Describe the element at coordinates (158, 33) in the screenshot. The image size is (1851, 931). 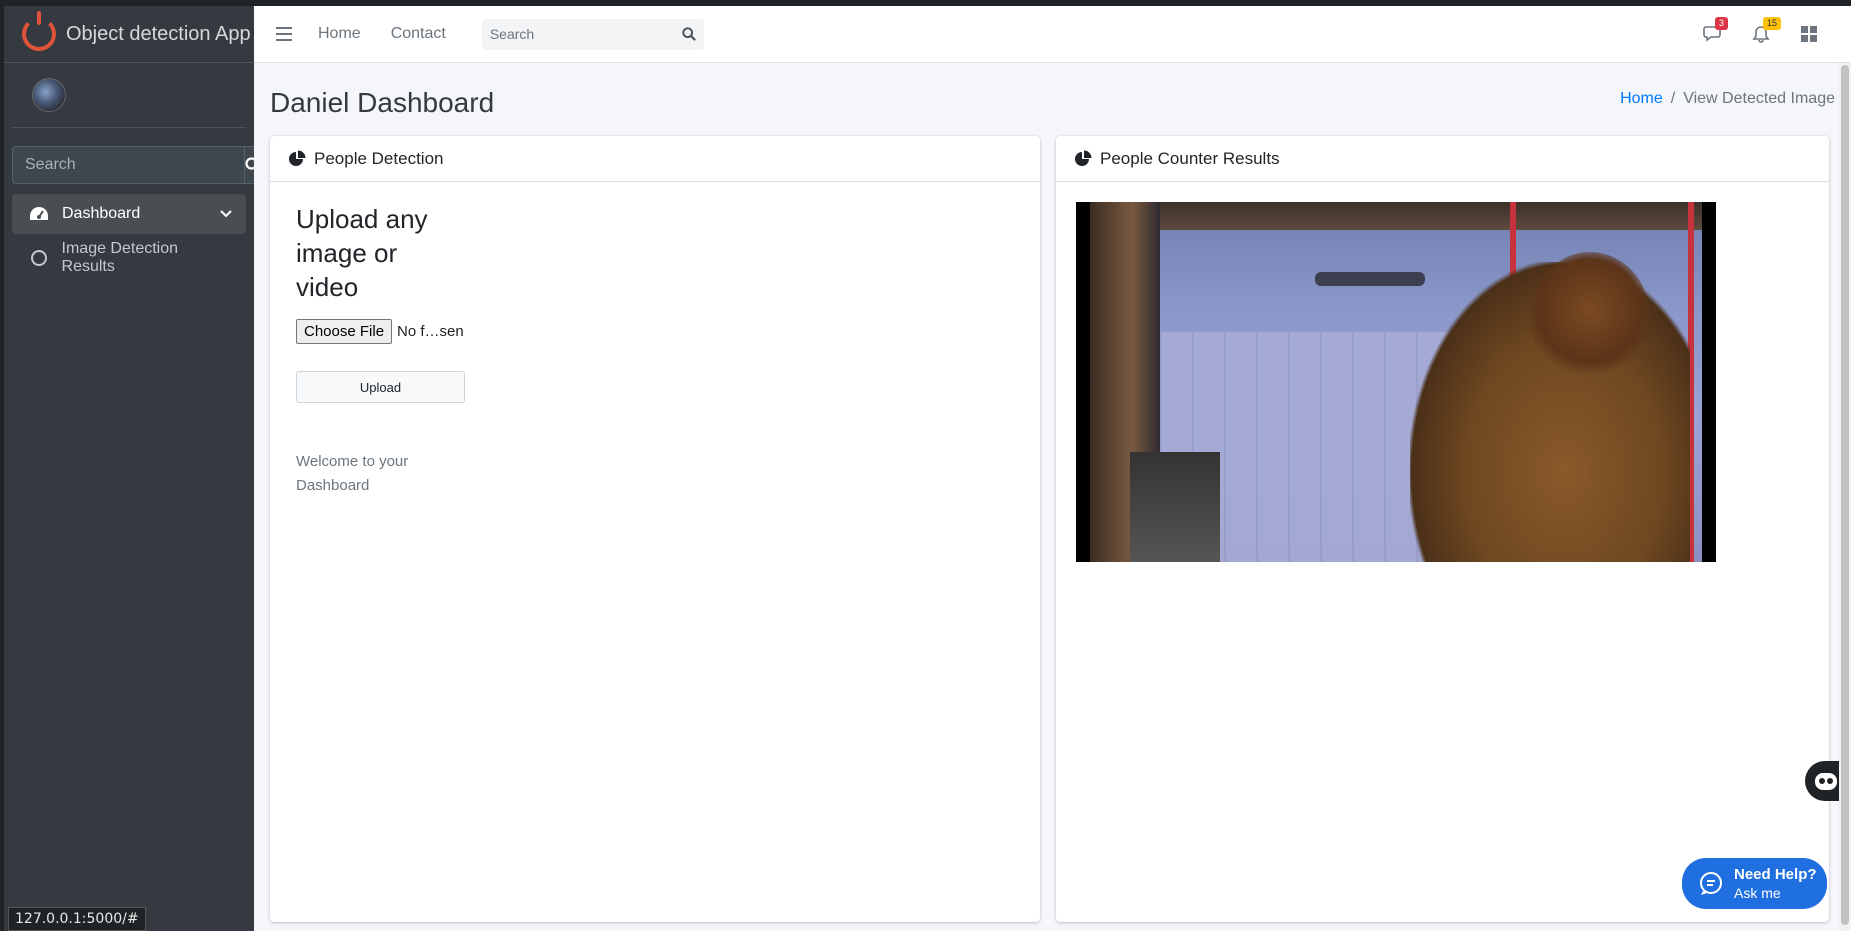
I see `brand-text: Object detection App` at that location.